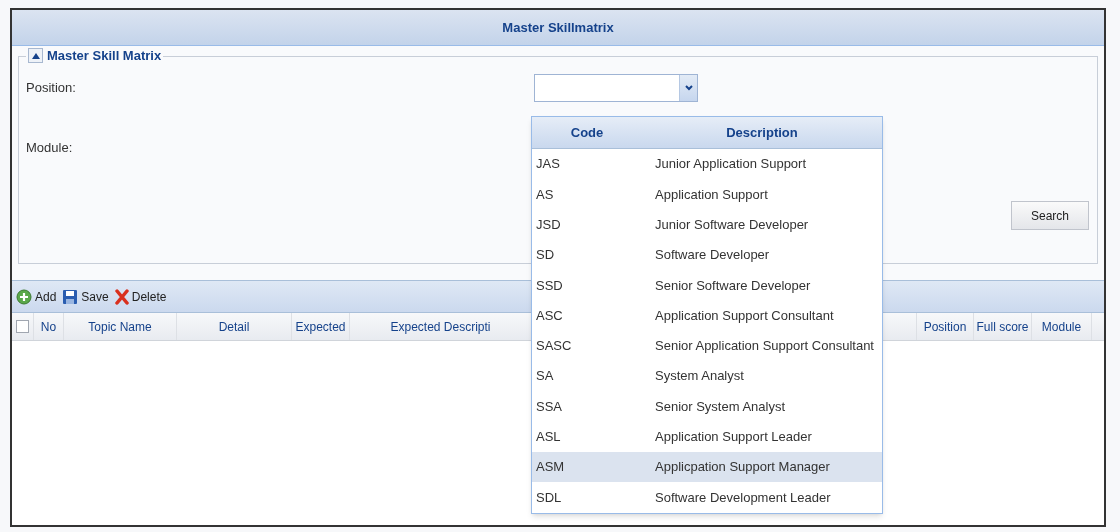  I want to click on dropdown-option: ASC Application Support Consultant, so click(707, 315).